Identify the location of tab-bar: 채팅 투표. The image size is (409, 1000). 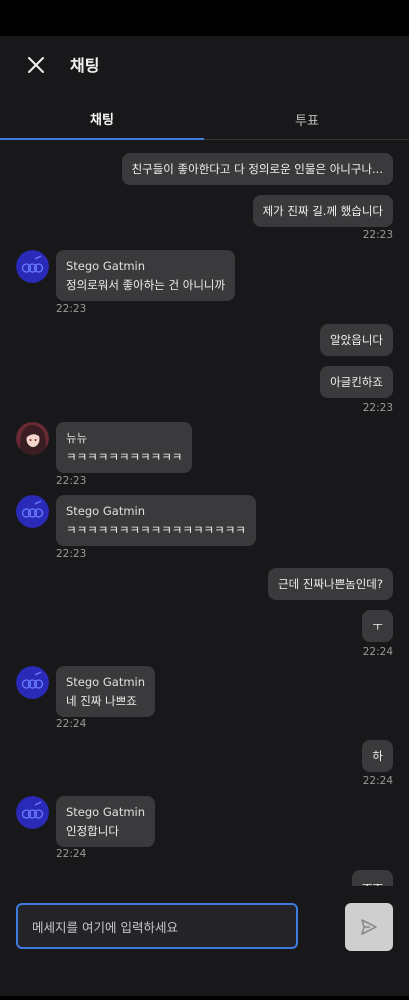
(204, 119).